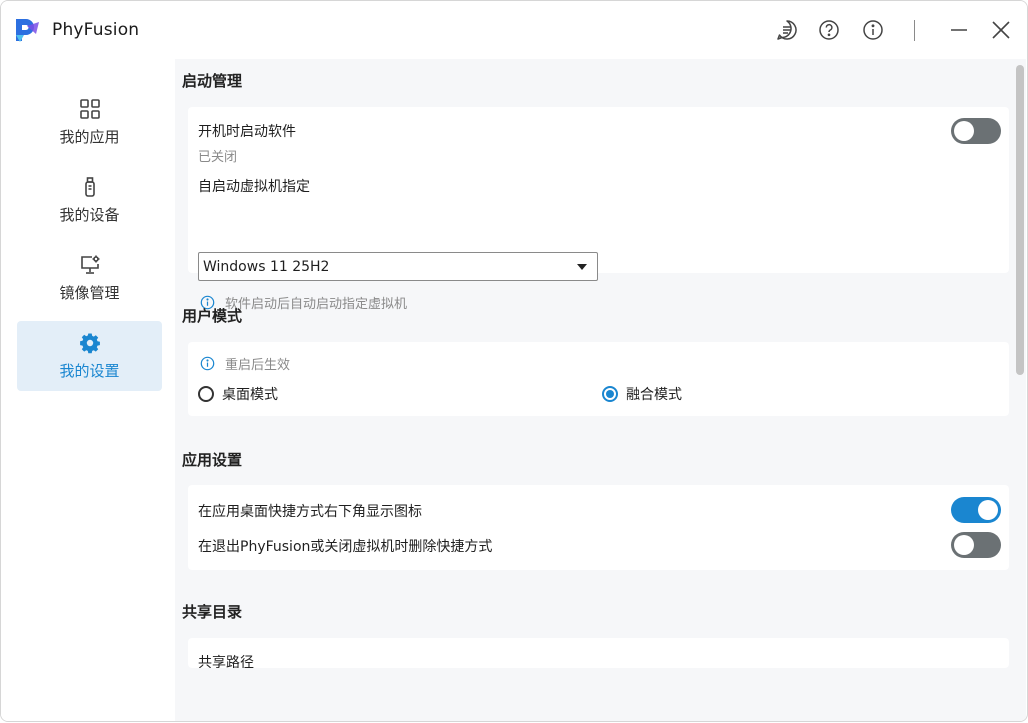  I want to click on section-title-app-settings: 应用设置, so click(212, 460).